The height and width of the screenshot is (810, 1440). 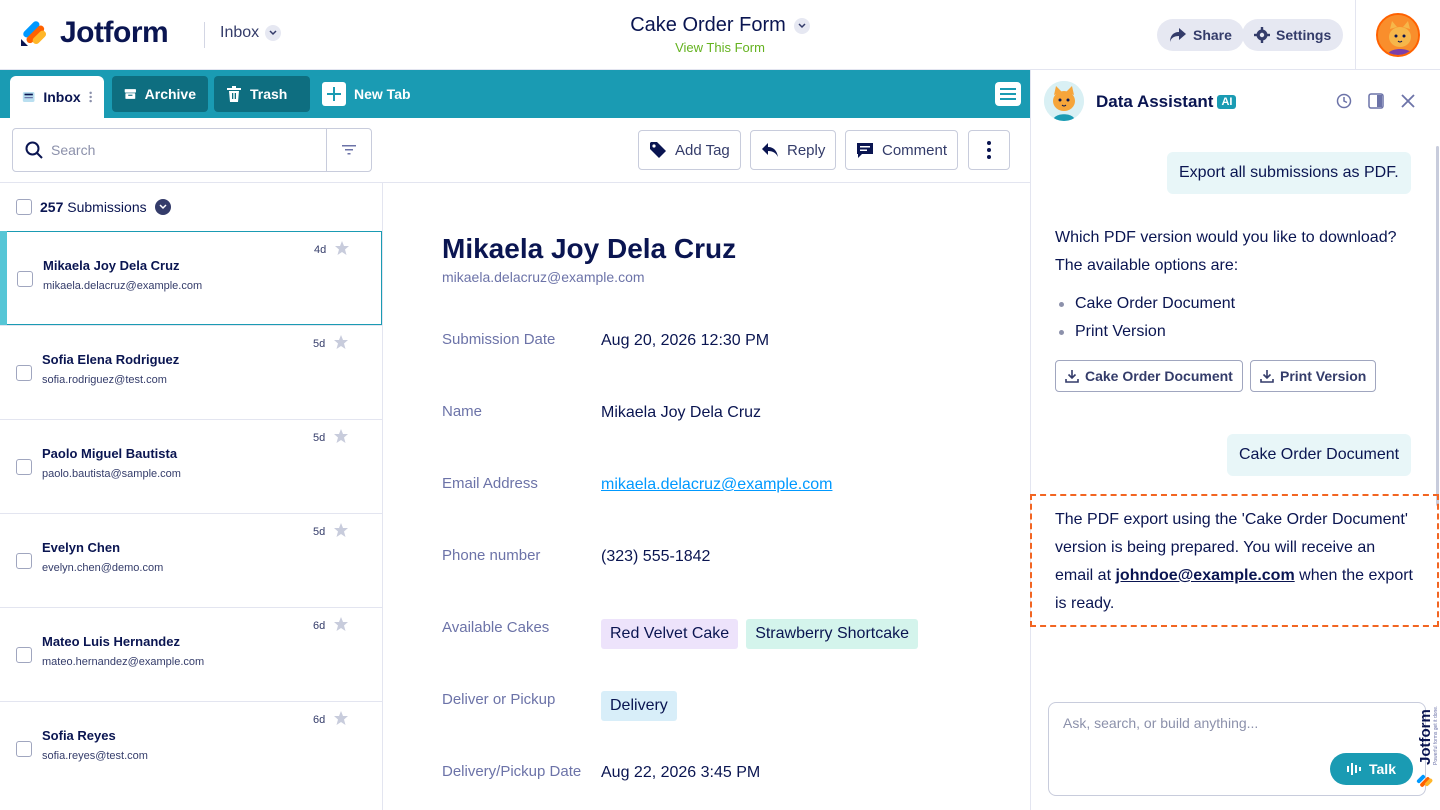 What do you see at coordinates (1008, 94) in the screenshot?
I see `tab-menu-button` at bounding box center [1008, 94].